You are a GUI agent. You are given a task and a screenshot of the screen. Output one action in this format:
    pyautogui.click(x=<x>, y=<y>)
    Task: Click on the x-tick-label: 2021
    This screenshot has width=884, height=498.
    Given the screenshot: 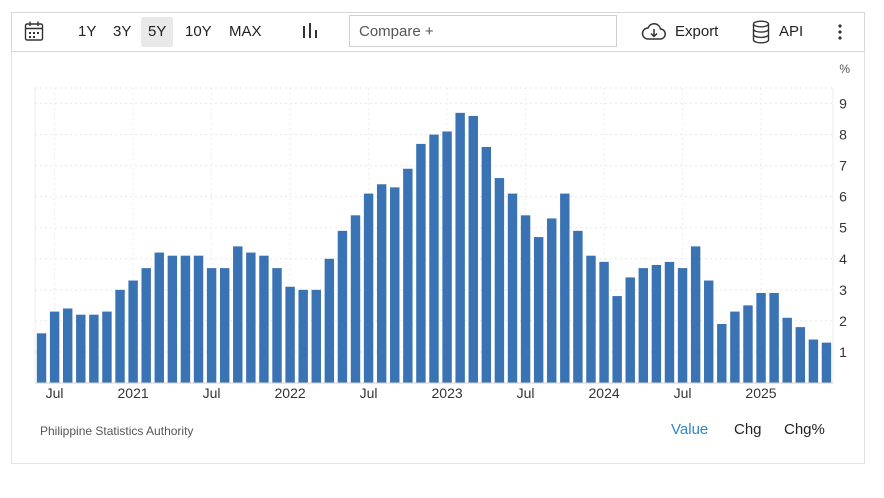 What is the action you would take?
    pyautogui.click(x=133, y=393)
    